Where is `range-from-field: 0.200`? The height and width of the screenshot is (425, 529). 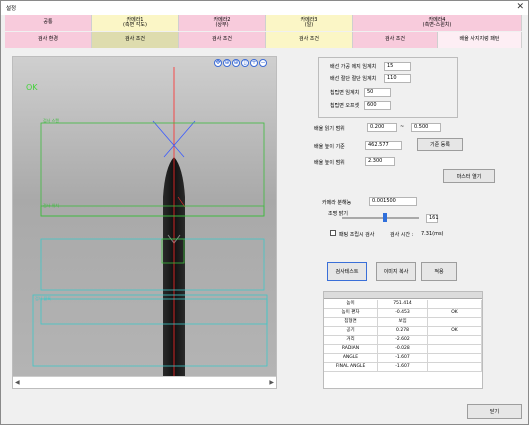
range-from-field: 0.200 is located at coordinates (382, 127).